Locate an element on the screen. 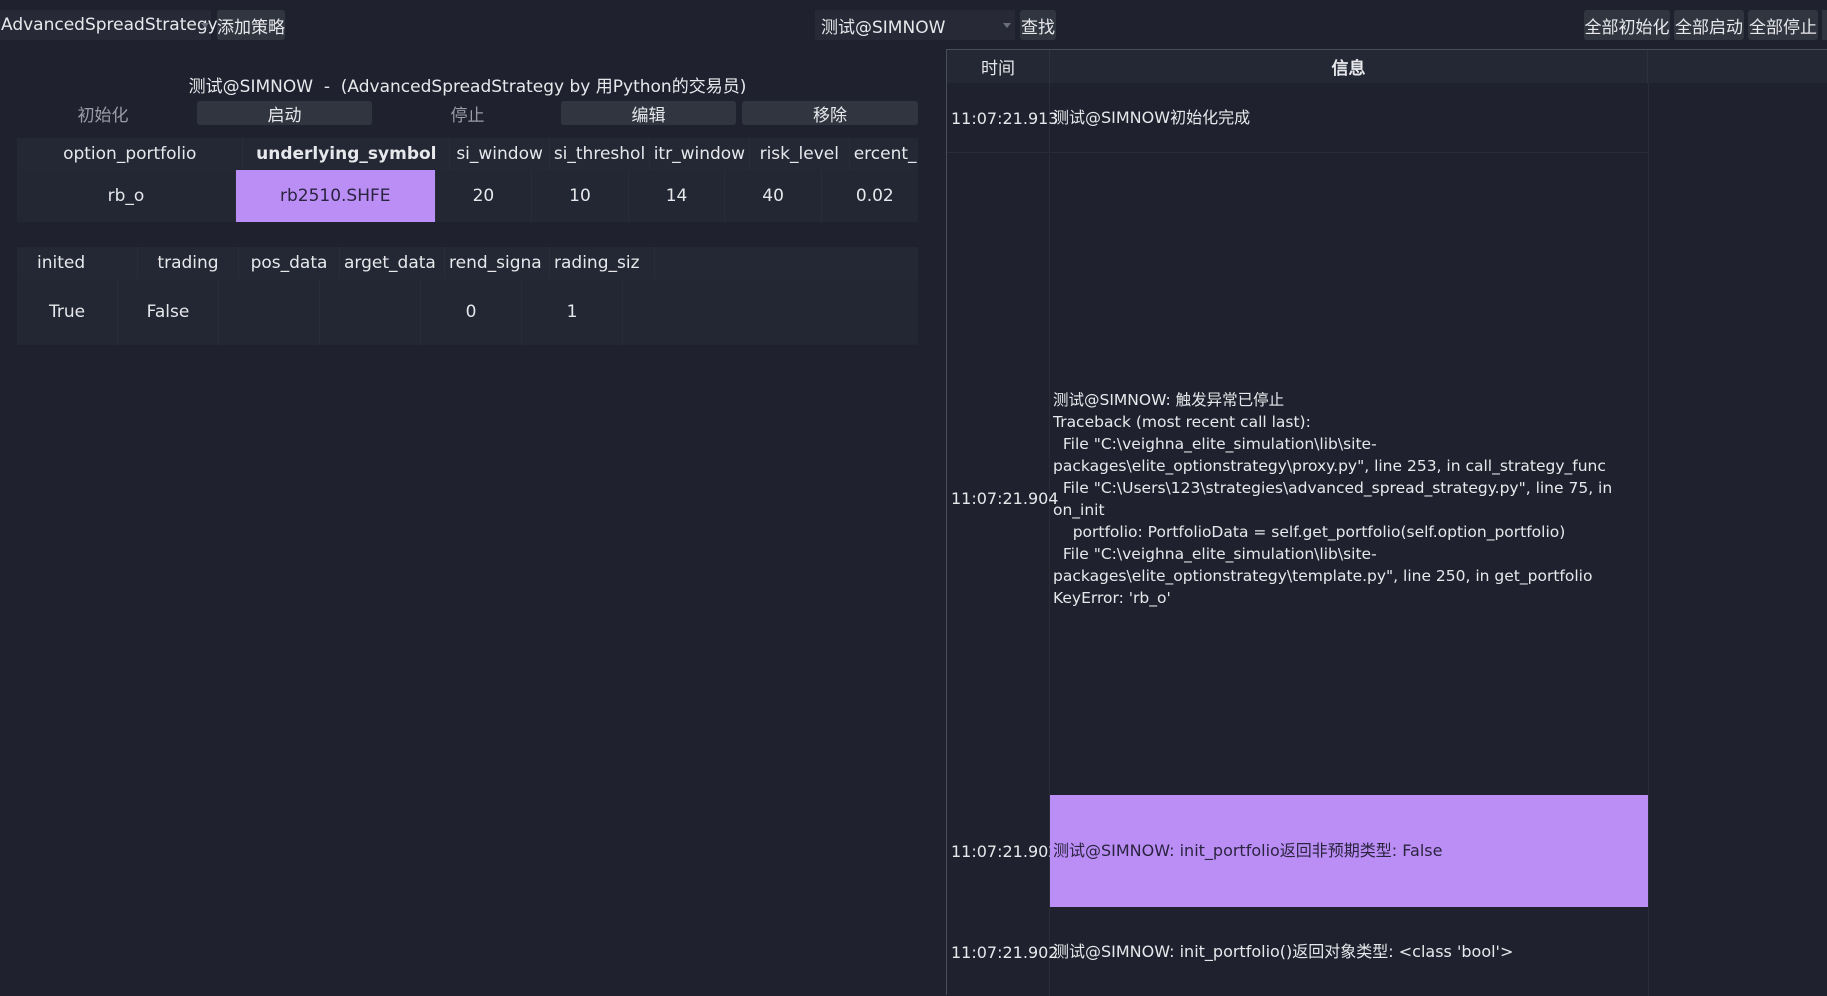  start-all-button: 全部启动 is located at coordinates (1709, 25).